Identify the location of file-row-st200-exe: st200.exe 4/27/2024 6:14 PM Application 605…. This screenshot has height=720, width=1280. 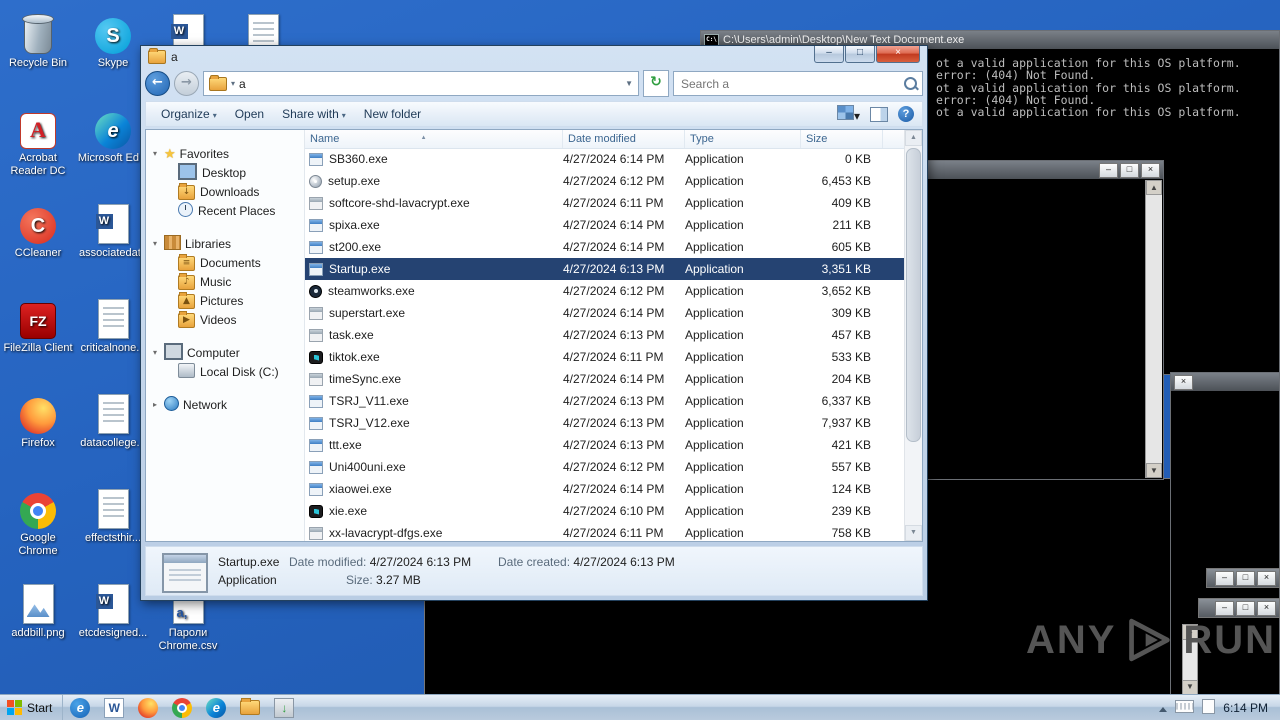
(605, 247).